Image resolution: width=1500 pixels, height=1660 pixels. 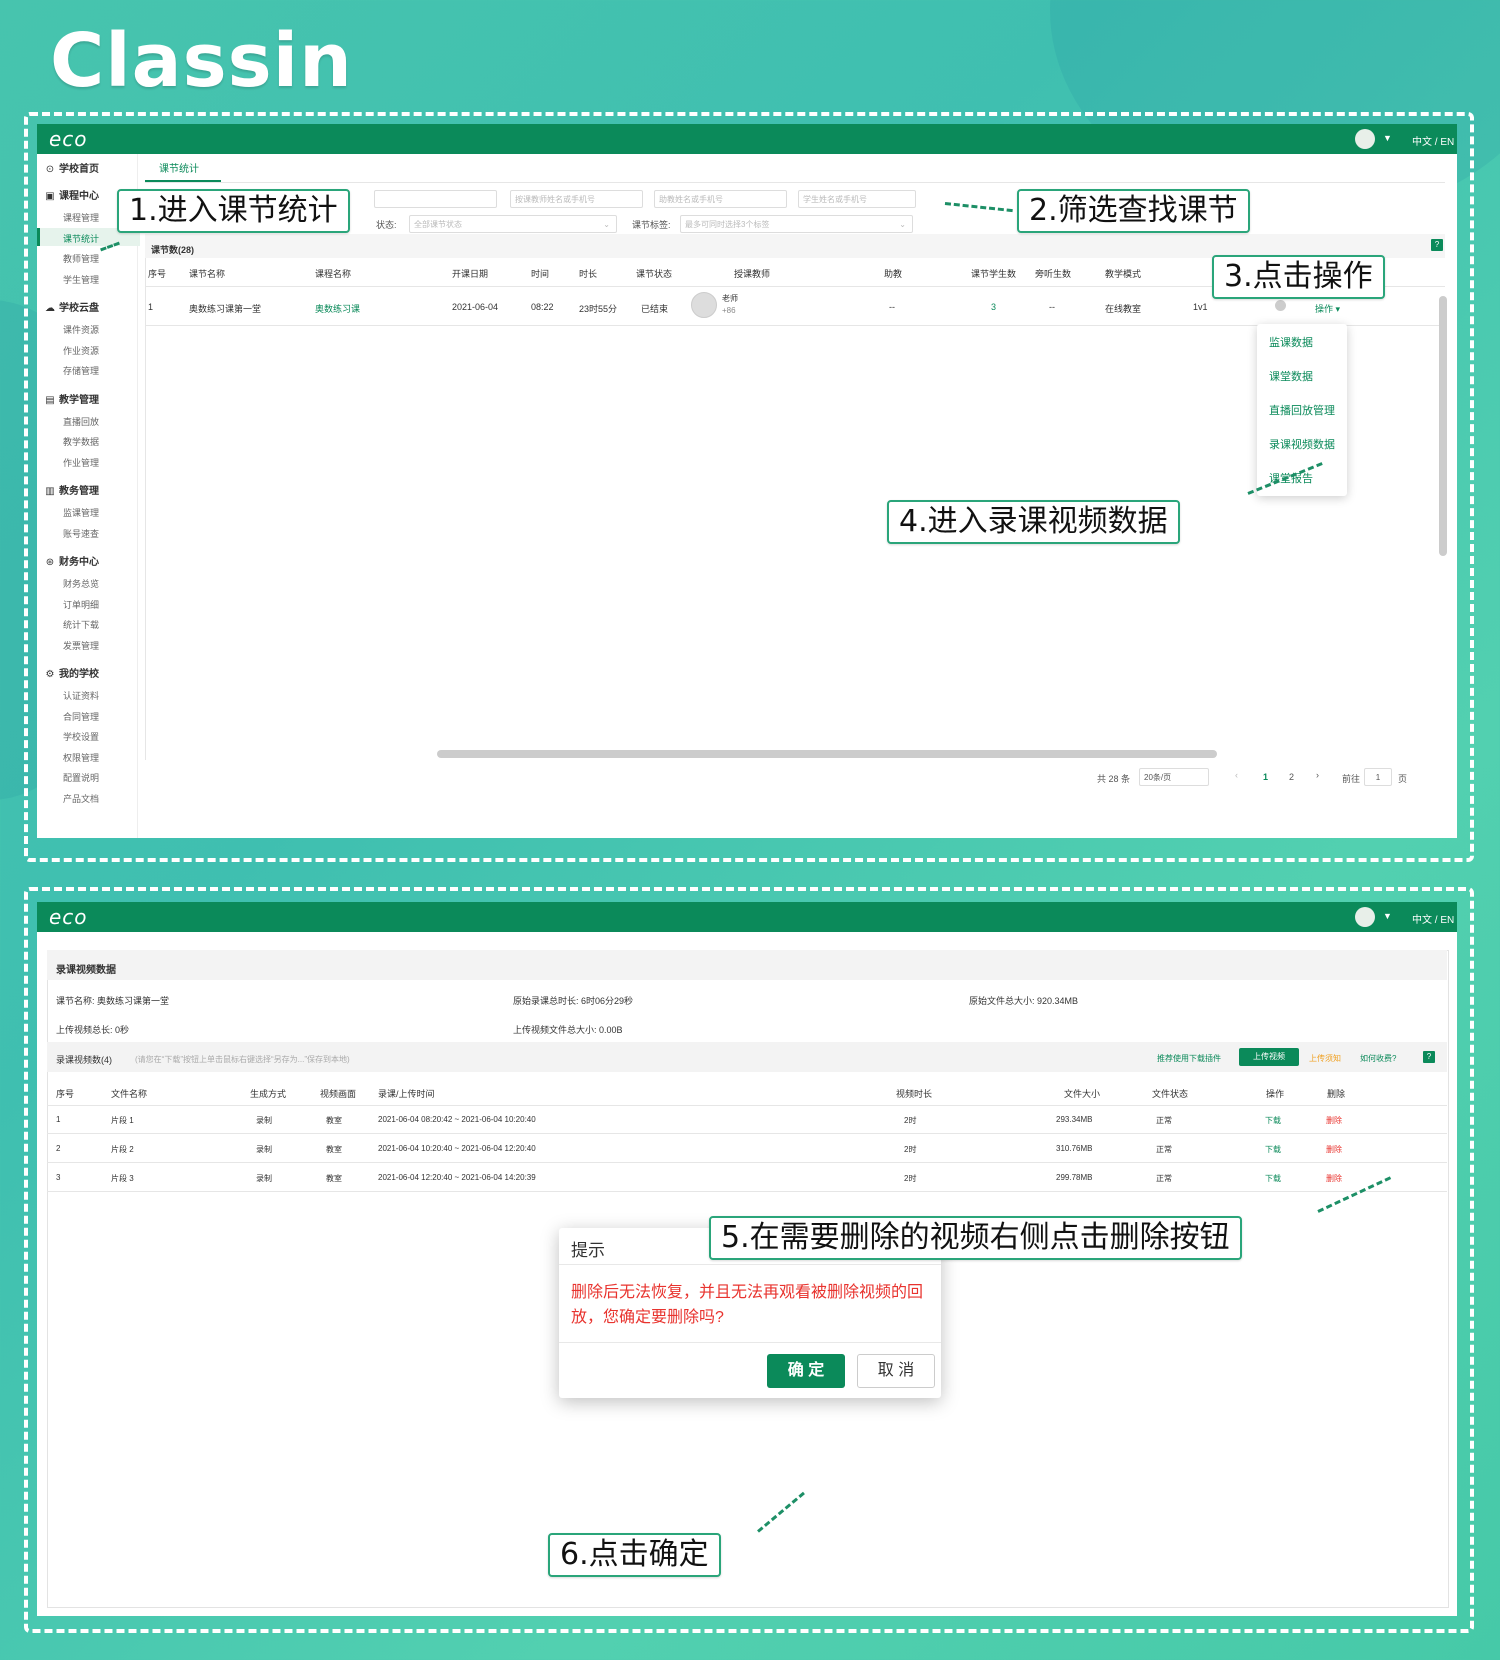 I want to click on sidebar-item: 学生管理, so click(x=81, y=279).